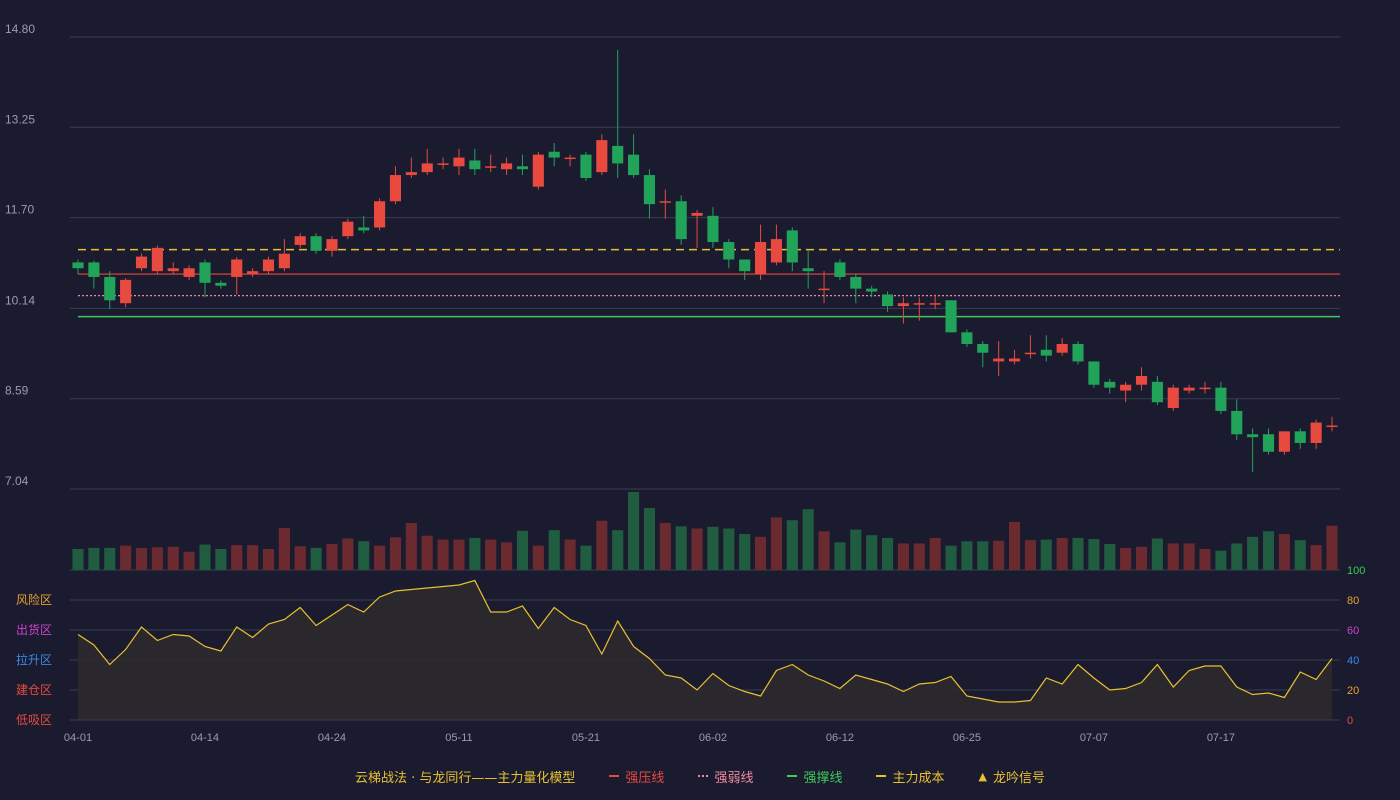 This screenshot has height=800, width=1400. I want to click on legend-item-signal: ▲ 龙吟信号, so click(1011, 776).